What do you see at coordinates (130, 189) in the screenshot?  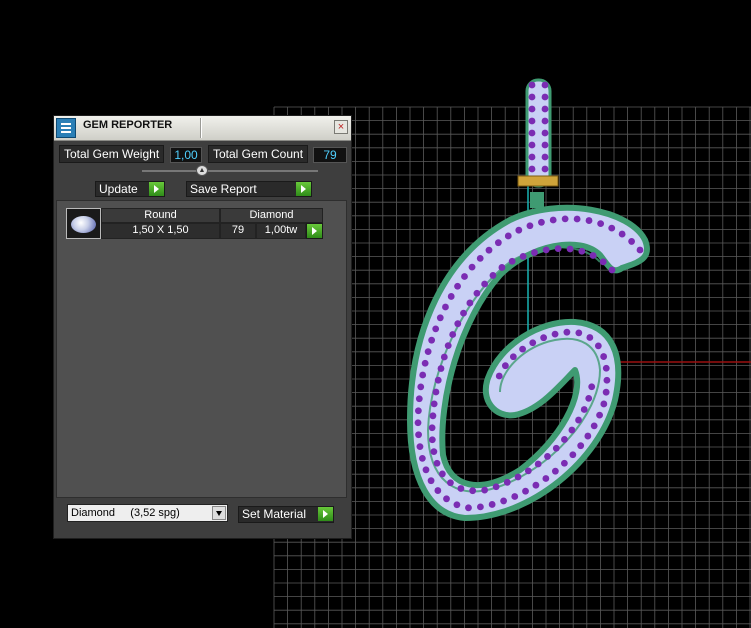 I see `update-button: Update` at bounding box center [130, 189].